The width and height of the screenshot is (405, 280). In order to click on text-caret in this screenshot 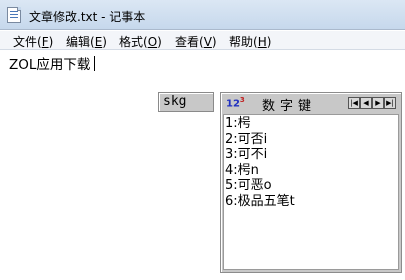, I will do `click(95, 63)`.